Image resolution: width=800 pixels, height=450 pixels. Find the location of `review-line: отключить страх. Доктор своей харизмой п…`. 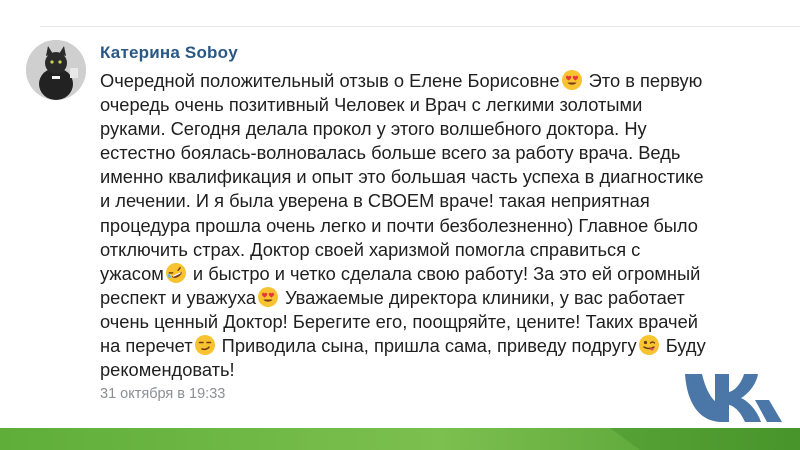

review-line: отключить страх. Доктор своей харизмой п… is located at coordinates (370, 249).